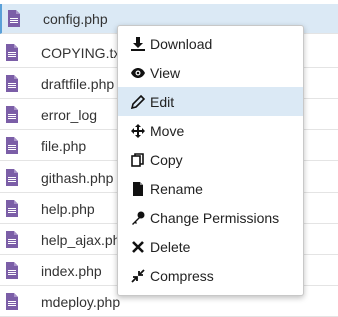  Describe the element at coordinates (210, 101) in the screenshot. I see `menu-item-edit: Edit` at that location.